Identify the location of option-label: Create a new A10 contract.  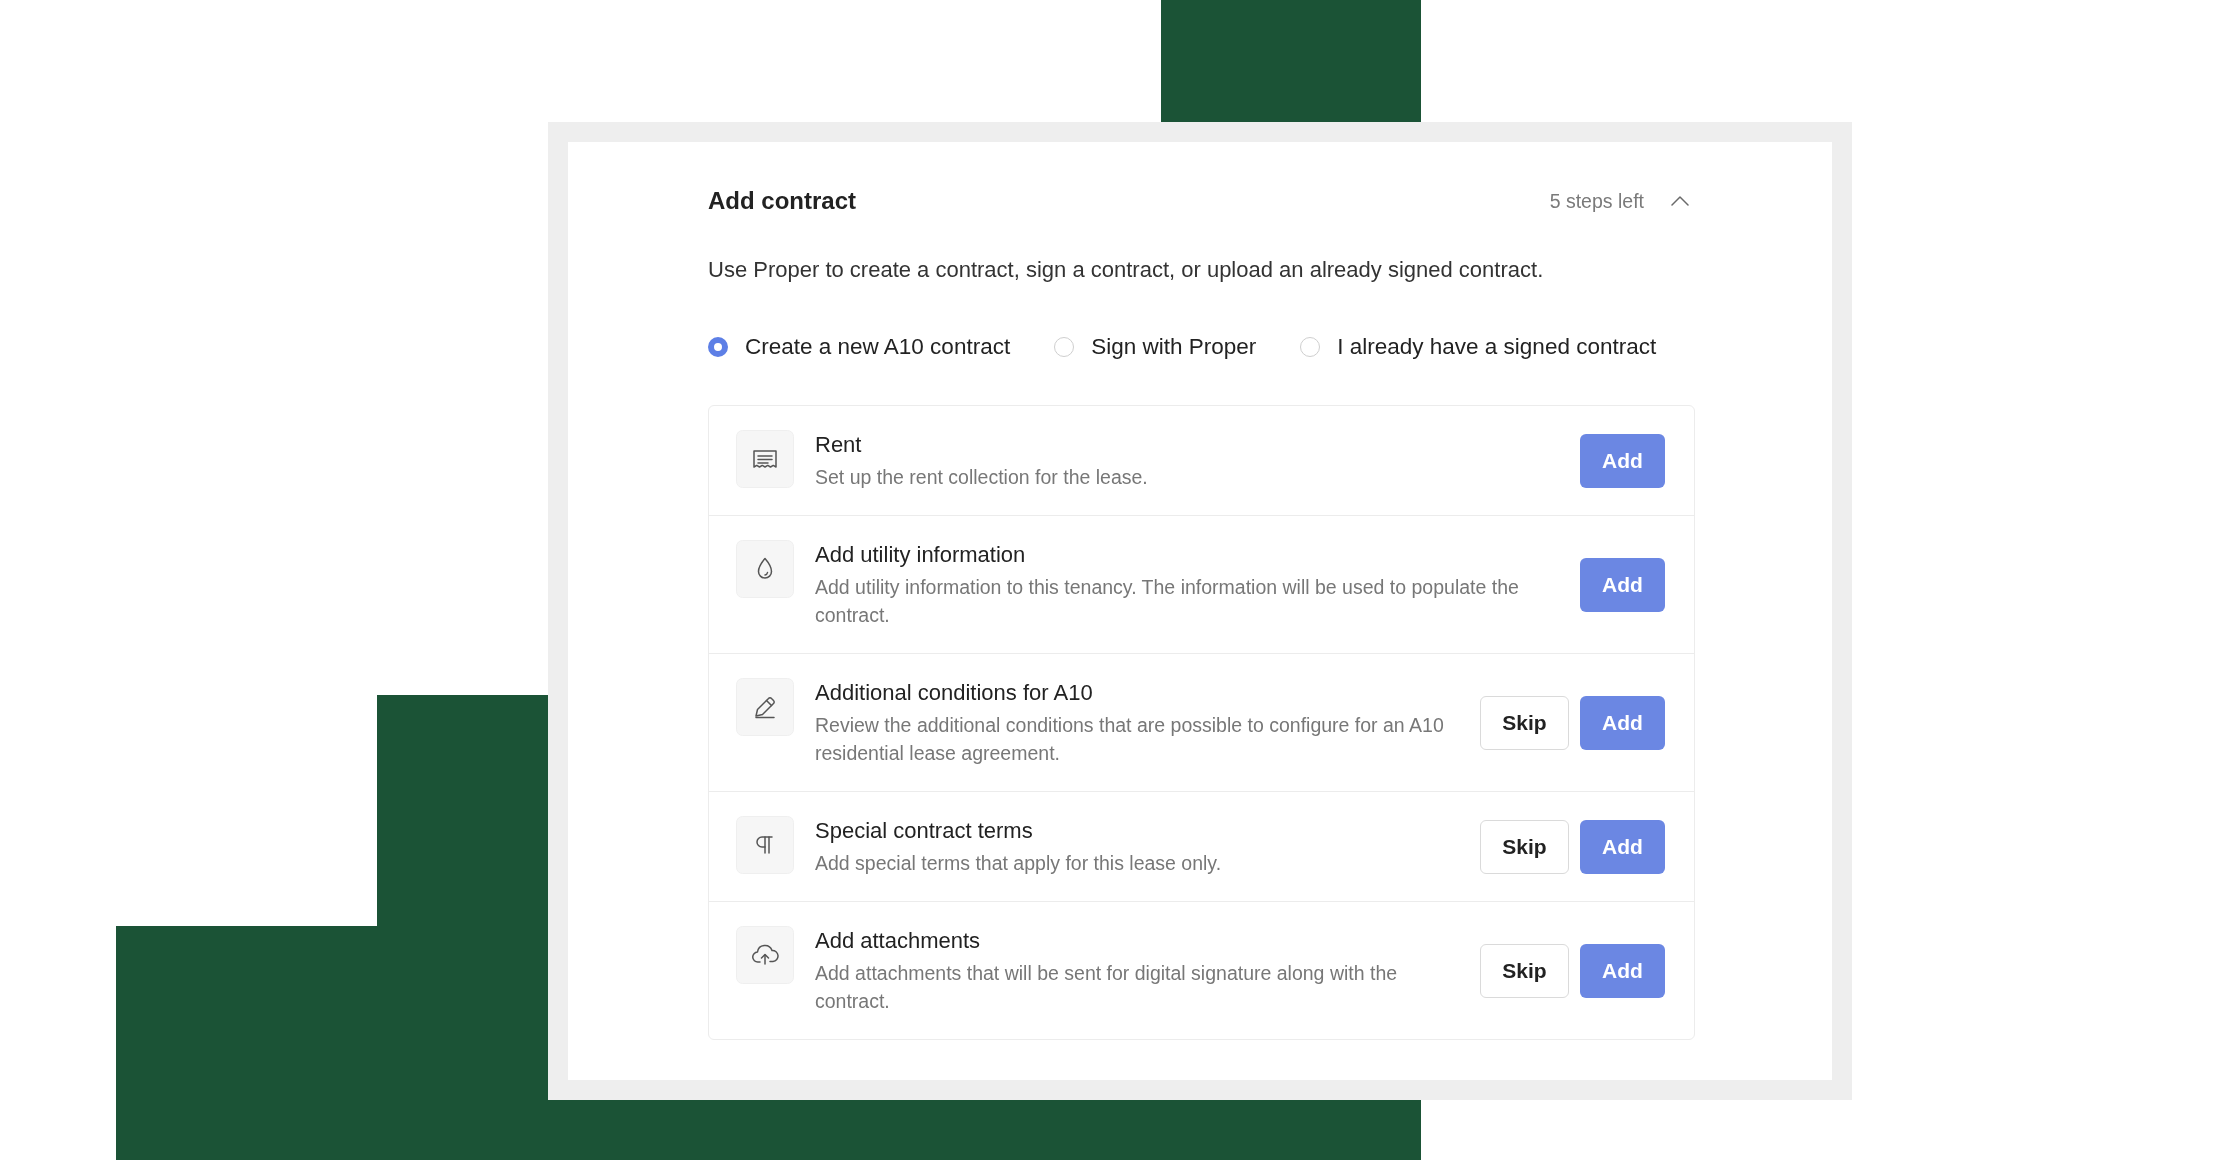
(878, 347).